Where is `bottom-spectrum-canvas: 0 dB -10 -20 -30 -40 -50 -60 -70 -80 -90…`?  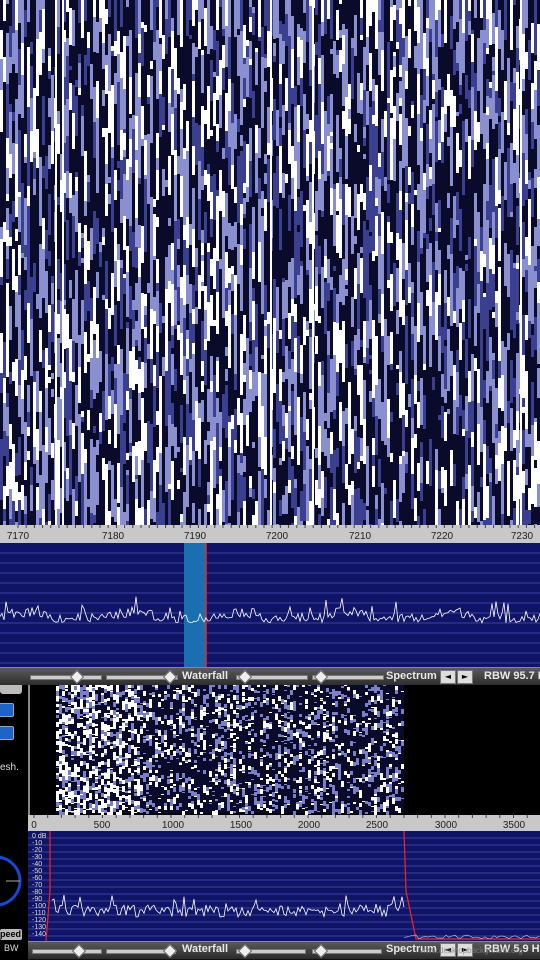 bottom-spectrum-canvas: 0 dB -10 -20 -30 -40 -50 -60 -70 -80 -90… is located at coordinates (284, 886).